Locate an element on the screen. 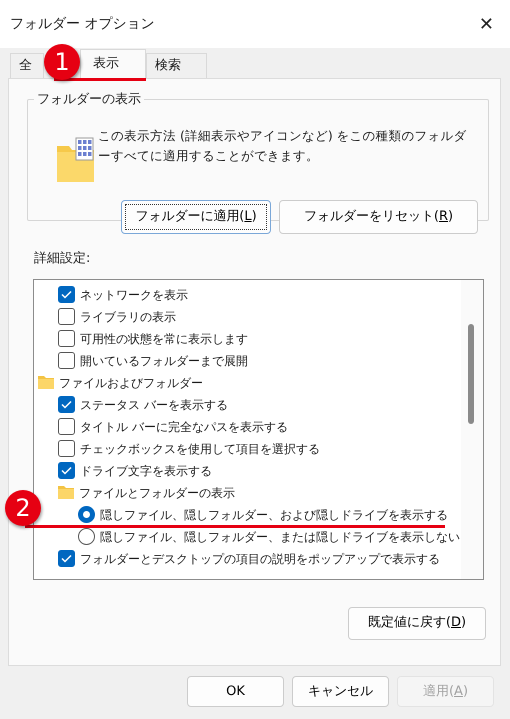 The height and width of the screenshot is (719, 510). option-label: ステータス バーを表示する is located at coordinates (154, 405).